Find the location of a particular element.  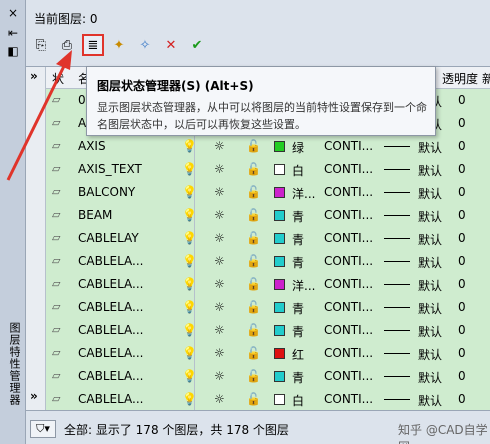

layer-name: A is located at coordinates (82, 123).